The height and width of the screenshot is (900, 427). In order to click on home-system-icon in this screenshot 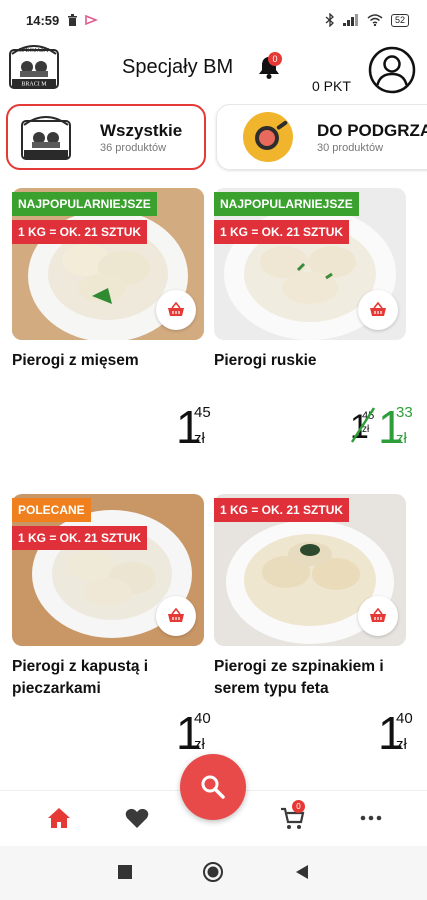, I will do `click(213, 872)`.